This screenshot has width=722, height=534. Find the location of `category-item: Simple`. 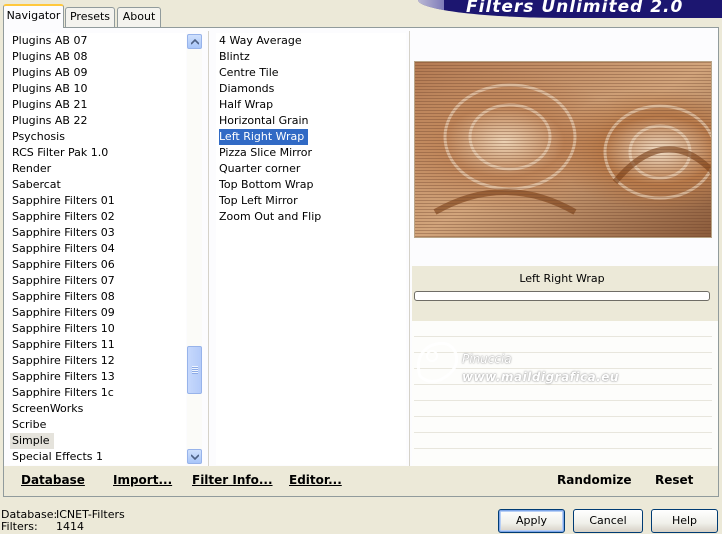

category-item: Simple is located at coordinates (98, 441).